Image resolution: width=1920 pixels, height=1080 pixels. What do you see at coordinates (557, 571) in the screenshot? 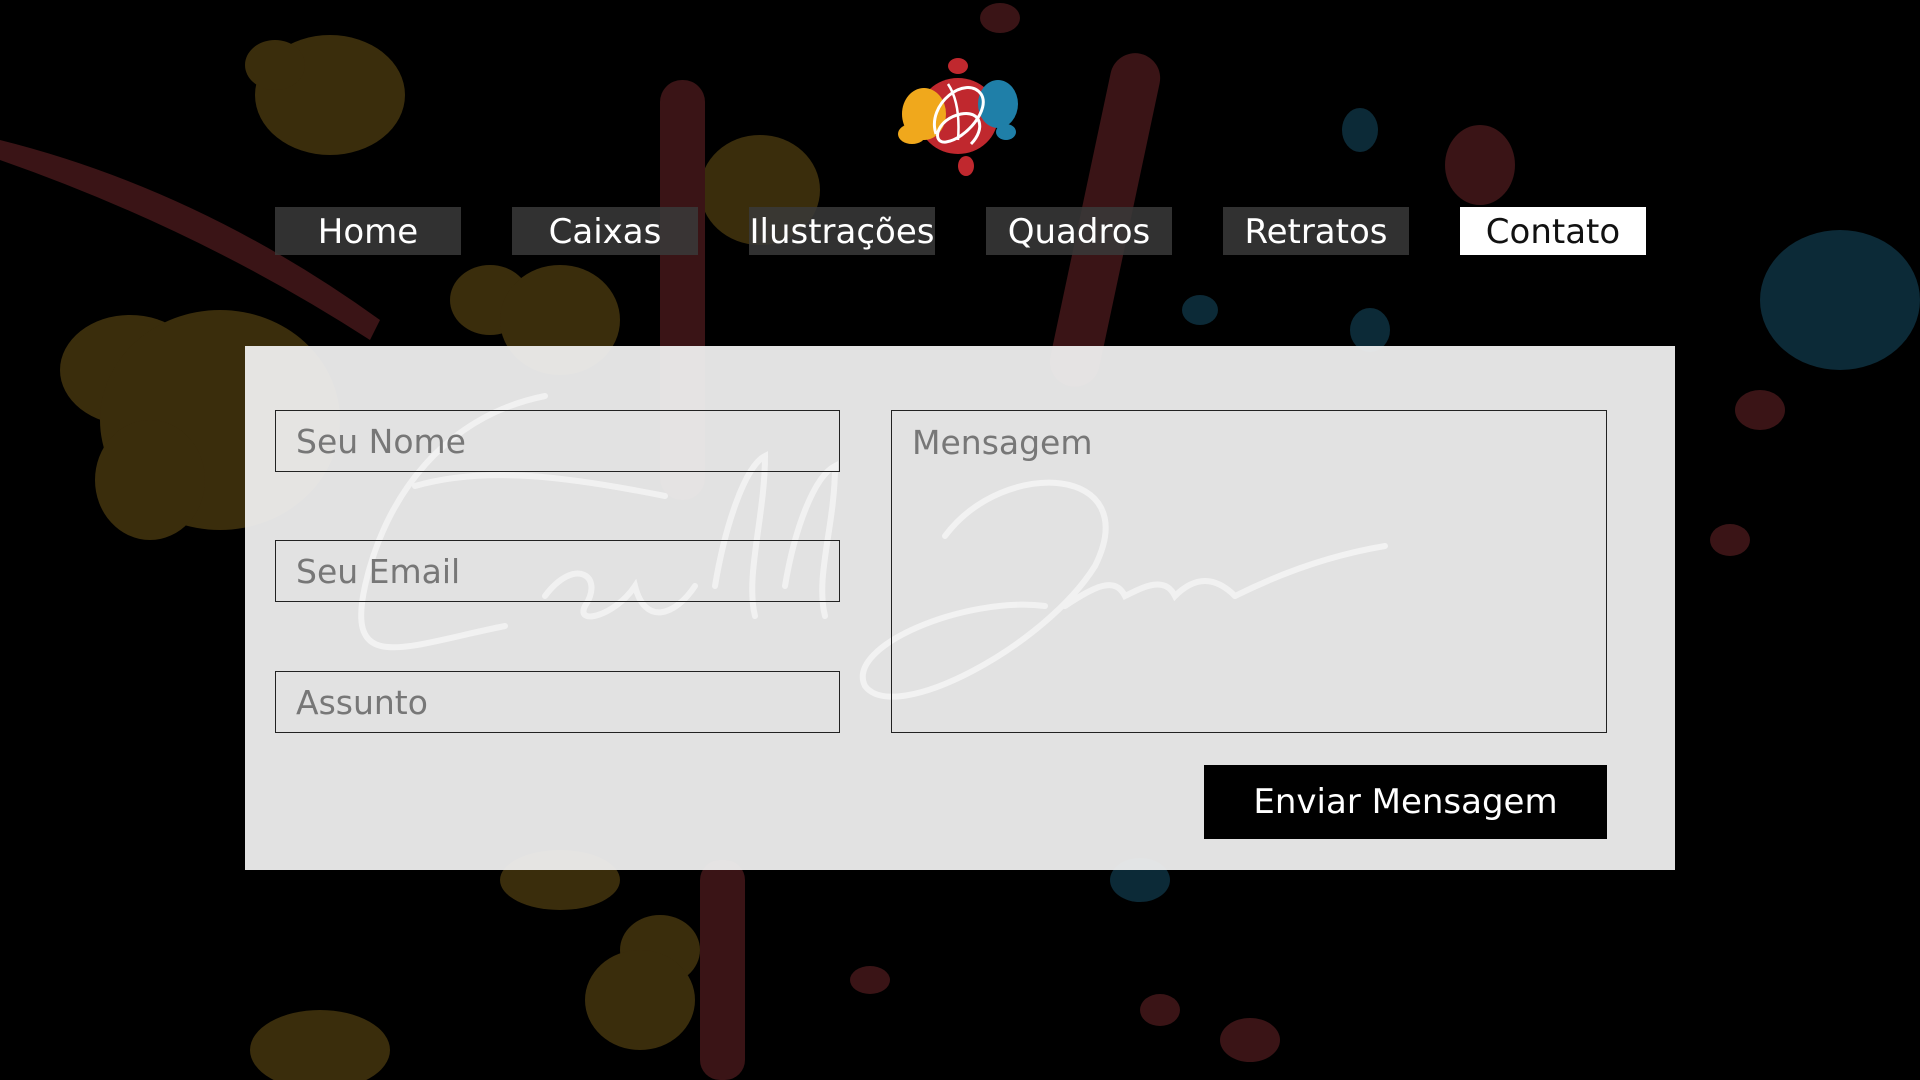
I see `email-input` at bounding box center [557, 571].